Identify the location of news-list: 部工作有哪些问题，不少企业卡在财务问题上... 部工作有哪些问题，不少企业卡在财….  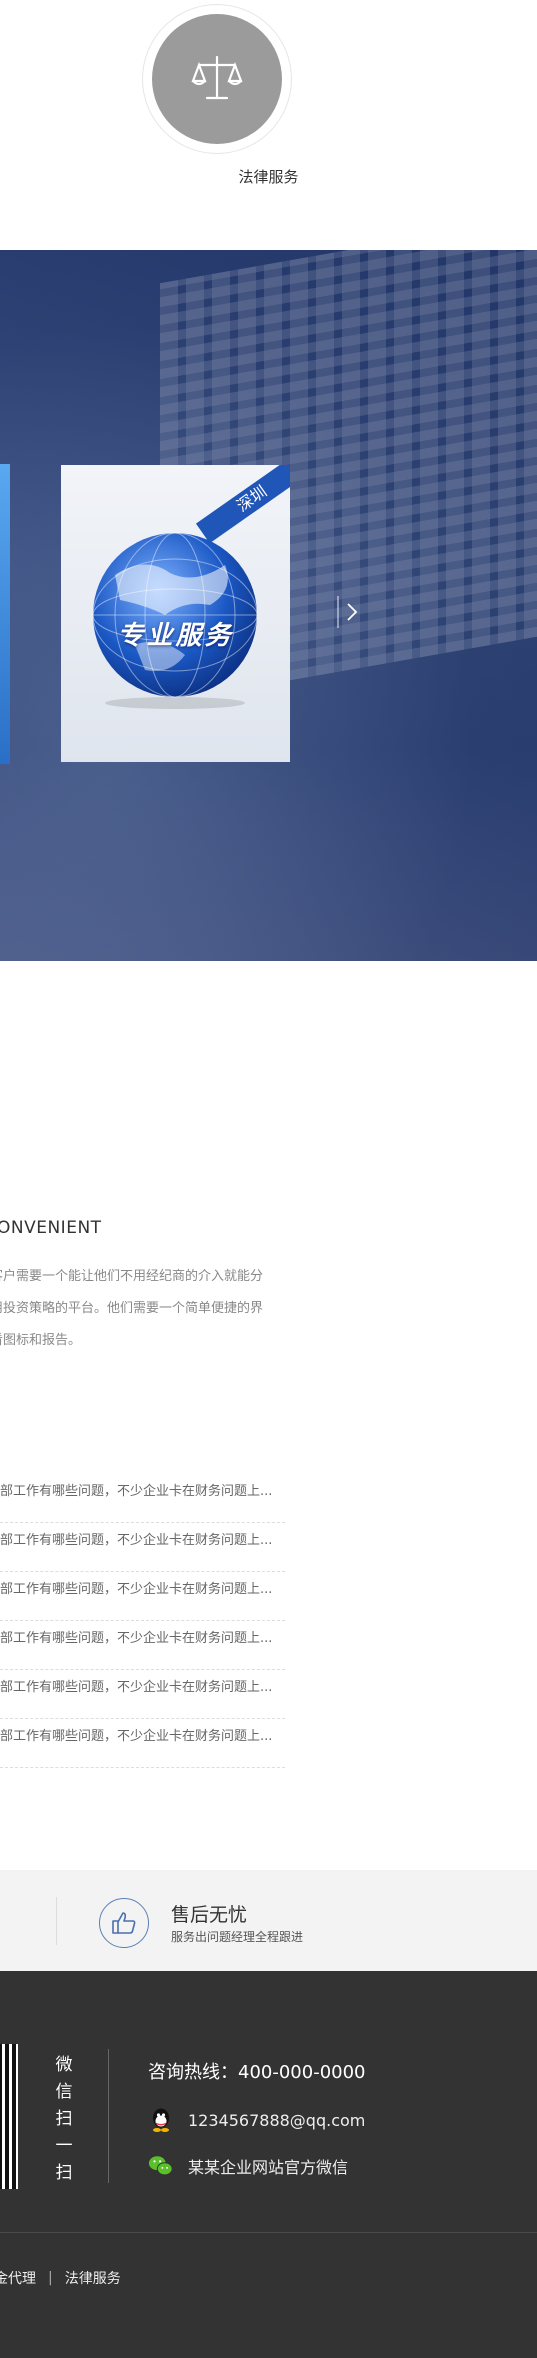
(142, 1621).